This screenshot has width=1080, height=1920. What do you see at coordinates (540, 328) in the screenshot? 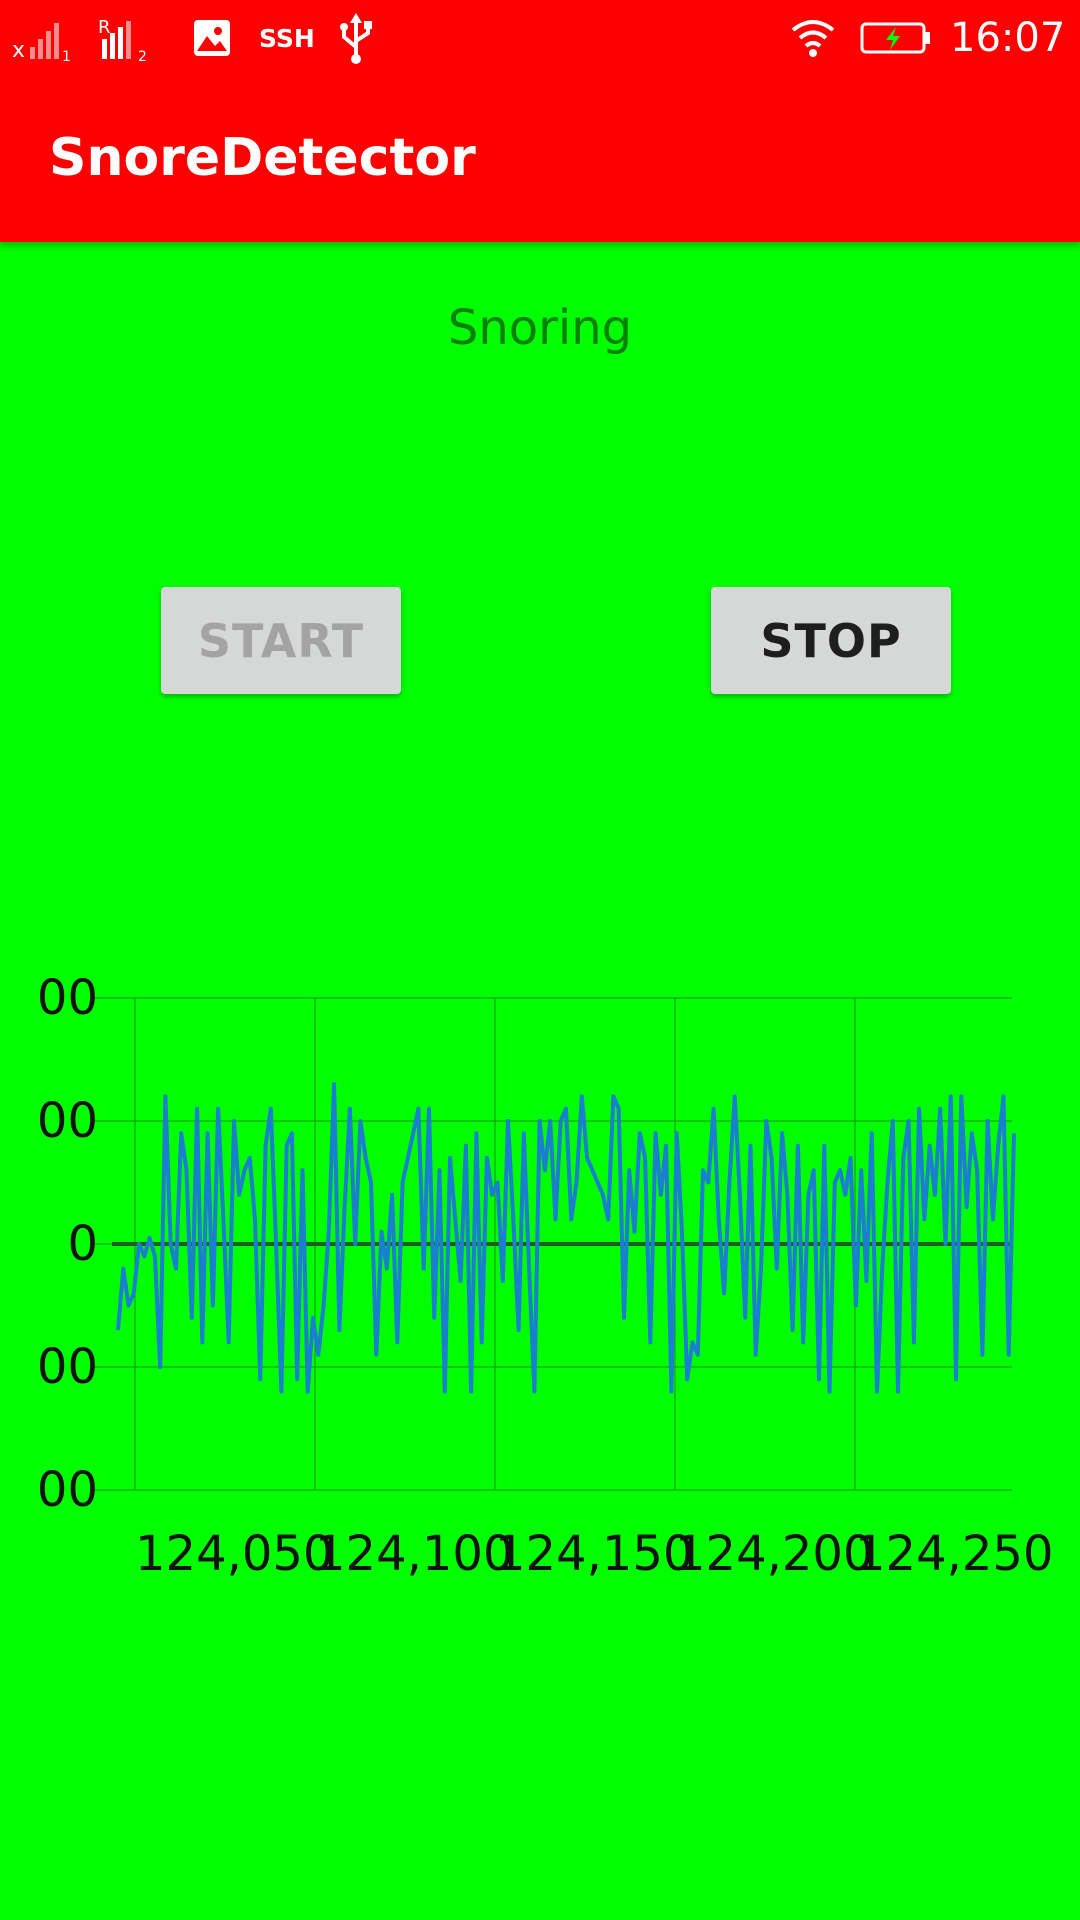
I see `snore-status-text: Snoring` at bounding box center [540, 328].